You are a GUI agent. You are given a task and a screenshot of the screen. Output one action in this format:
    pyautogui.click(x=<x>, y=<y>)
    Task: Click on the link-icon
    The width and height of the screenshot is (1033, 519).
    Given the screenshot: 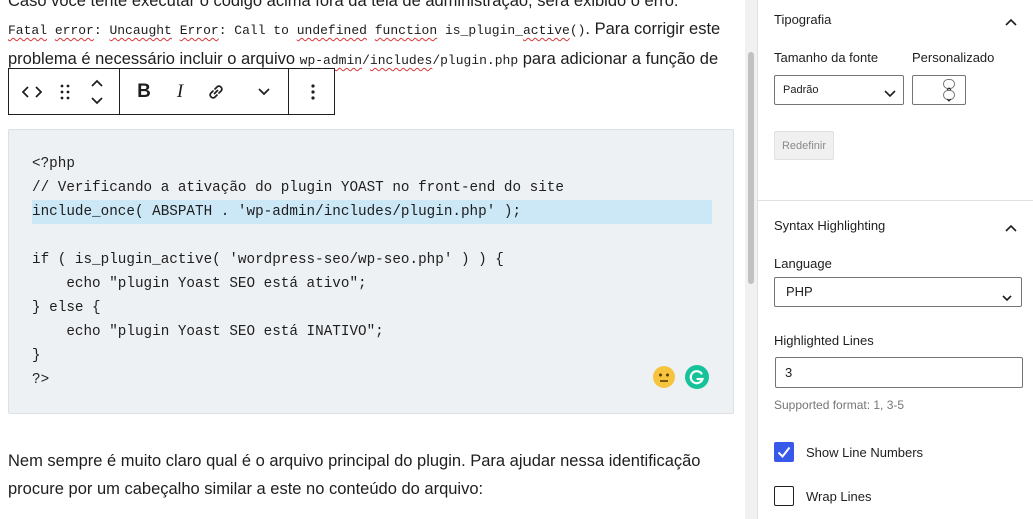 What is the action you would take?
    pyautogui.click(x=216, y=91)
    